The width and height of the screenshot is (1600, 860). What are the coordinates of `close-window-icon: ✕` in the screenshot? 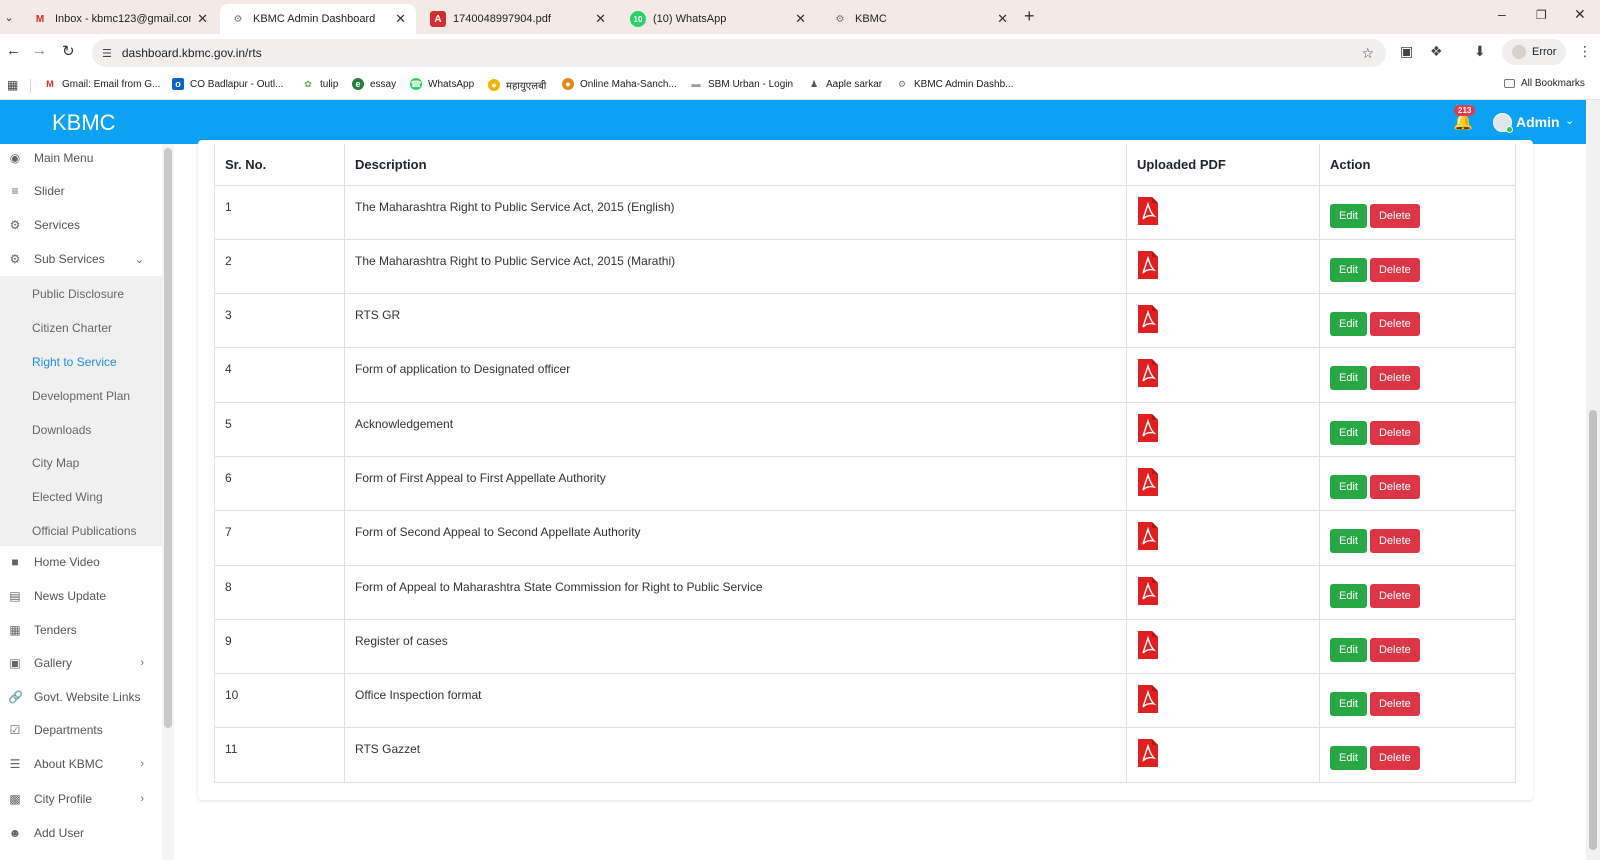 It's located at (1580, 14).